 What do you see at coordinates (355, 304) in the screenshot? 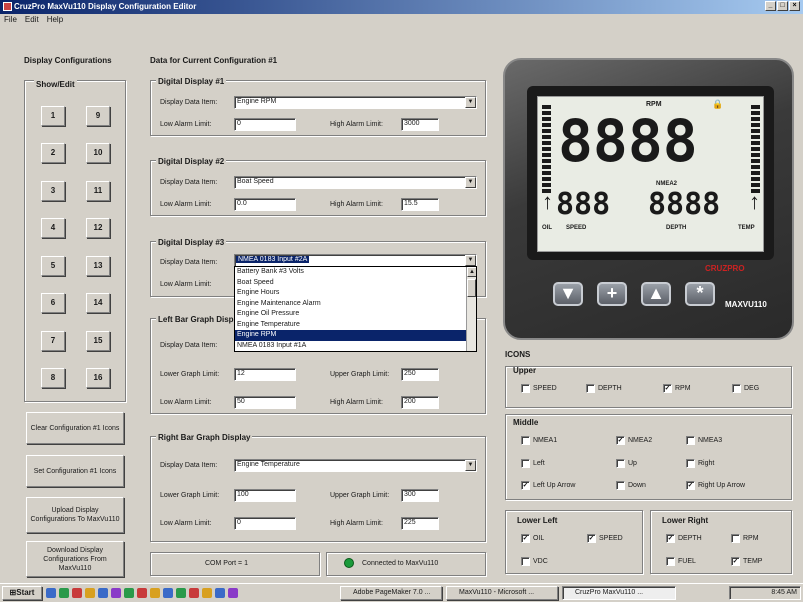
I see `dropdown-option: Engine Maintenance Alarm` at bounding box center [355, 304].